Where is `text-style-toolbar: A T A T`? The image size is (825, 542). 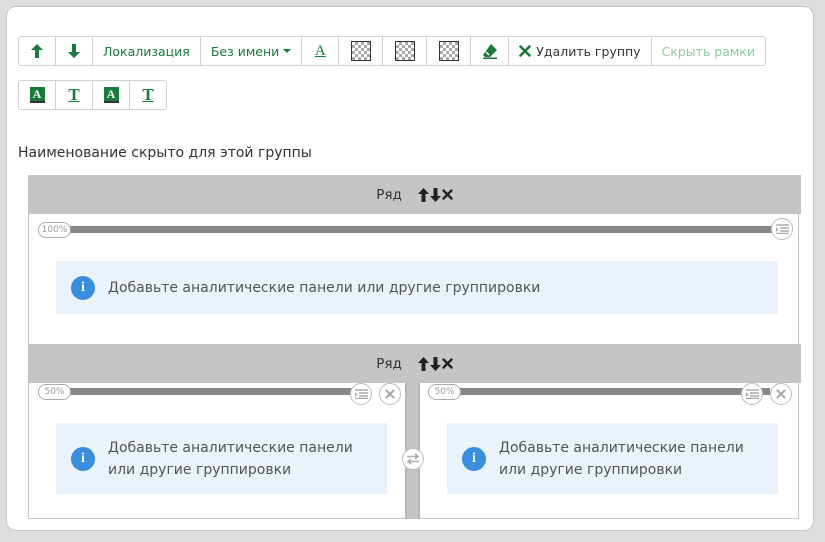
text-style-toolbar: A T A T is located at coordinates (92, 95).